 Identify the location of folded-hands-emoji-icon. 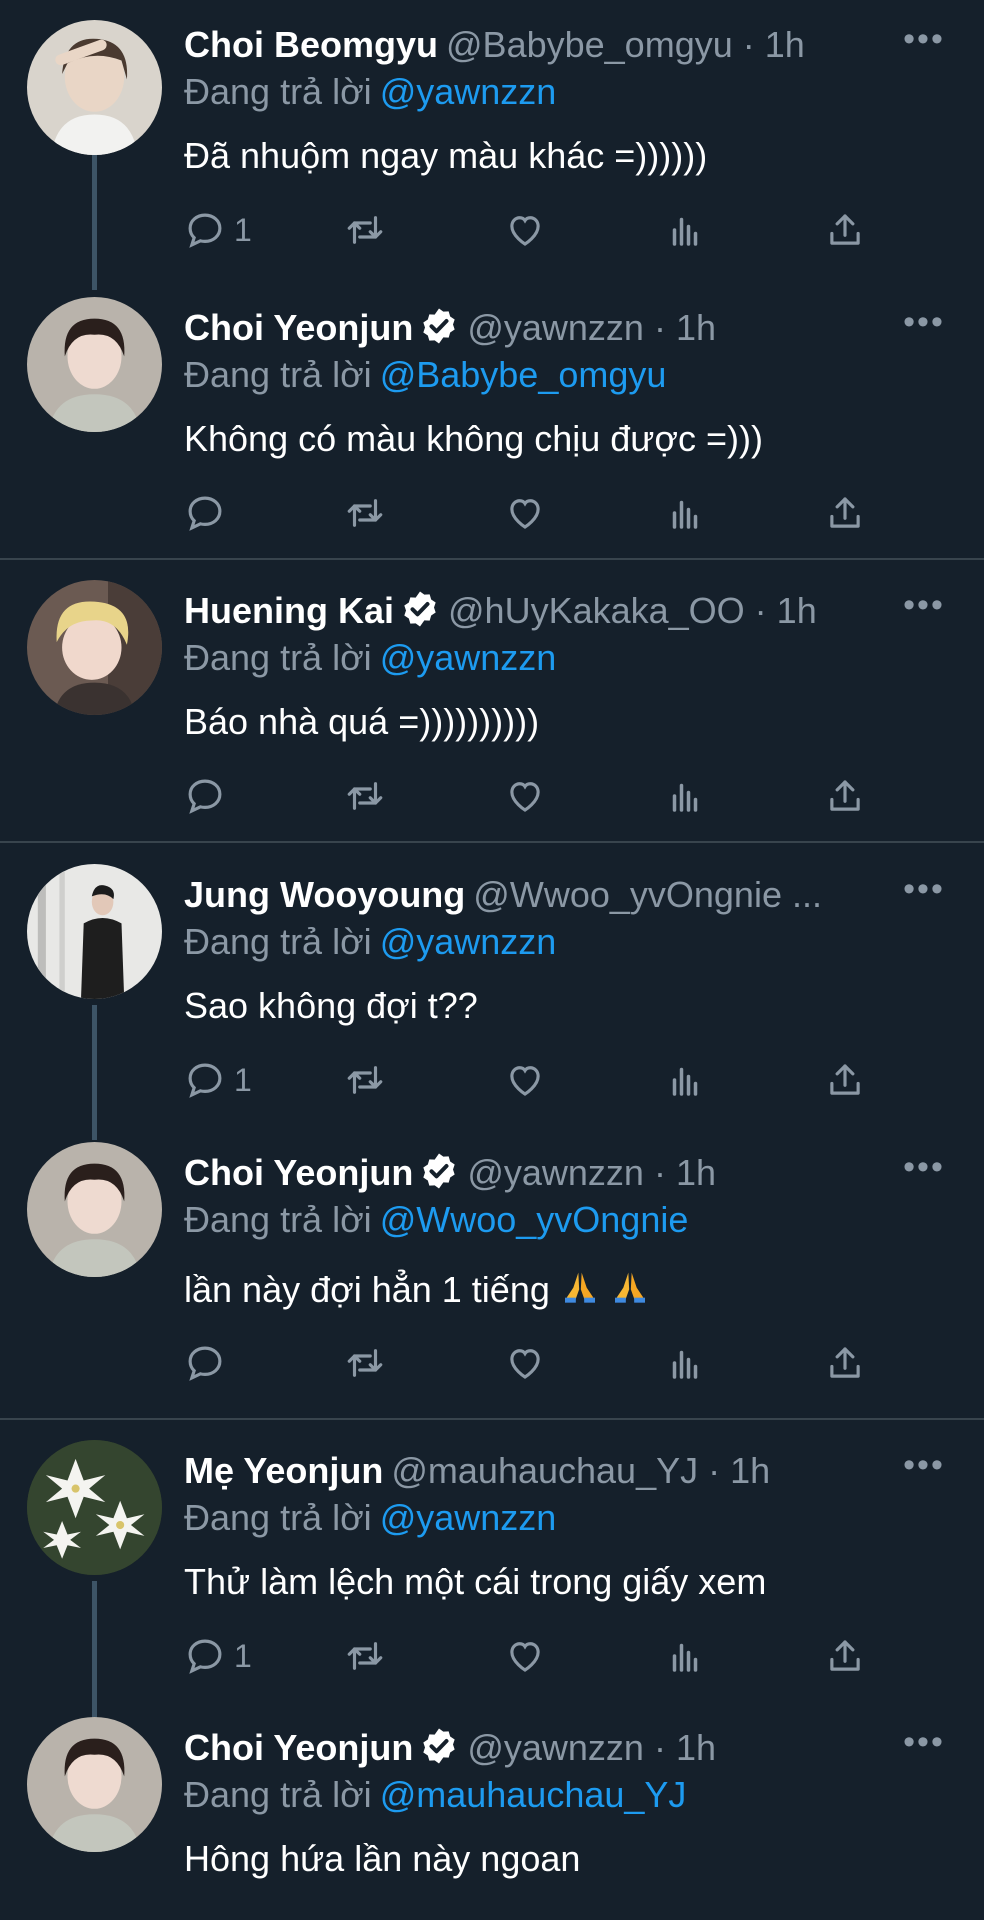
(629, 1287).